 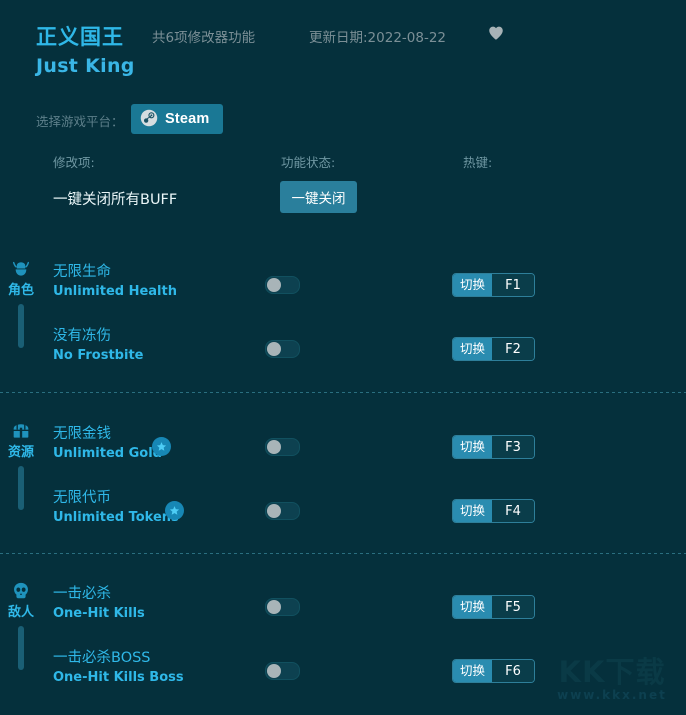 What do you see at coordinates (80, 37) in the screenshot?
I see `game-title-cn: 正义国王` at bounding box center [80, 37].